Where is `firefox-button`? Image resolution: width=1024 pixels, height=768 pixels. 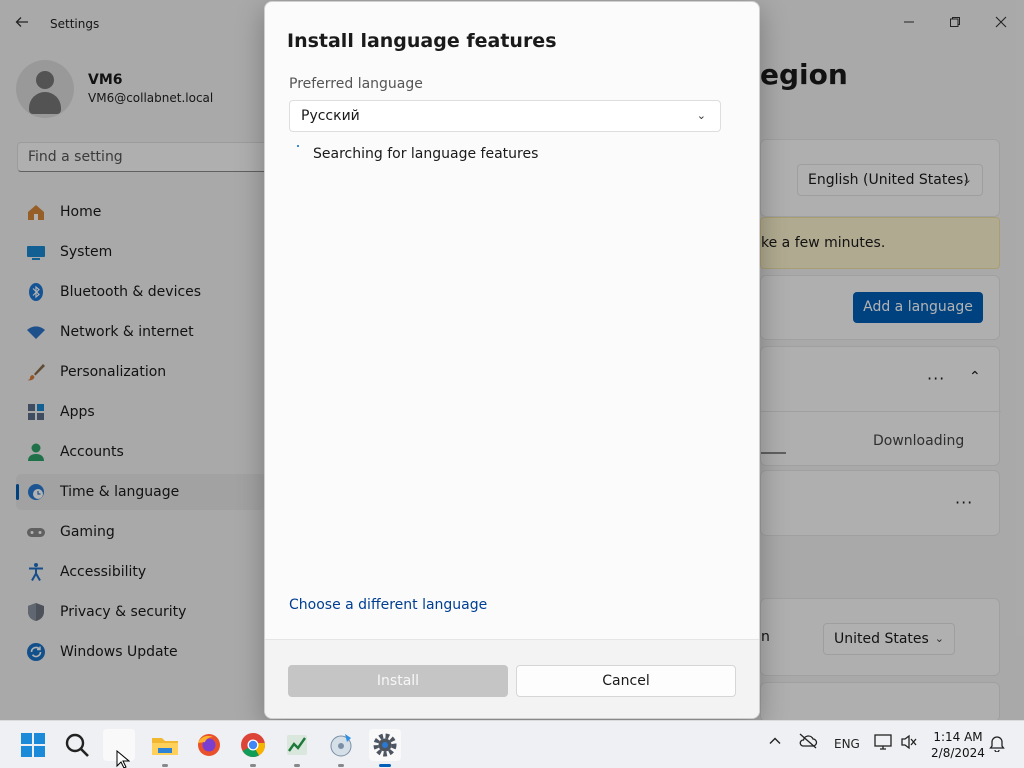
firefox-button is located at coordinates (209, 745).